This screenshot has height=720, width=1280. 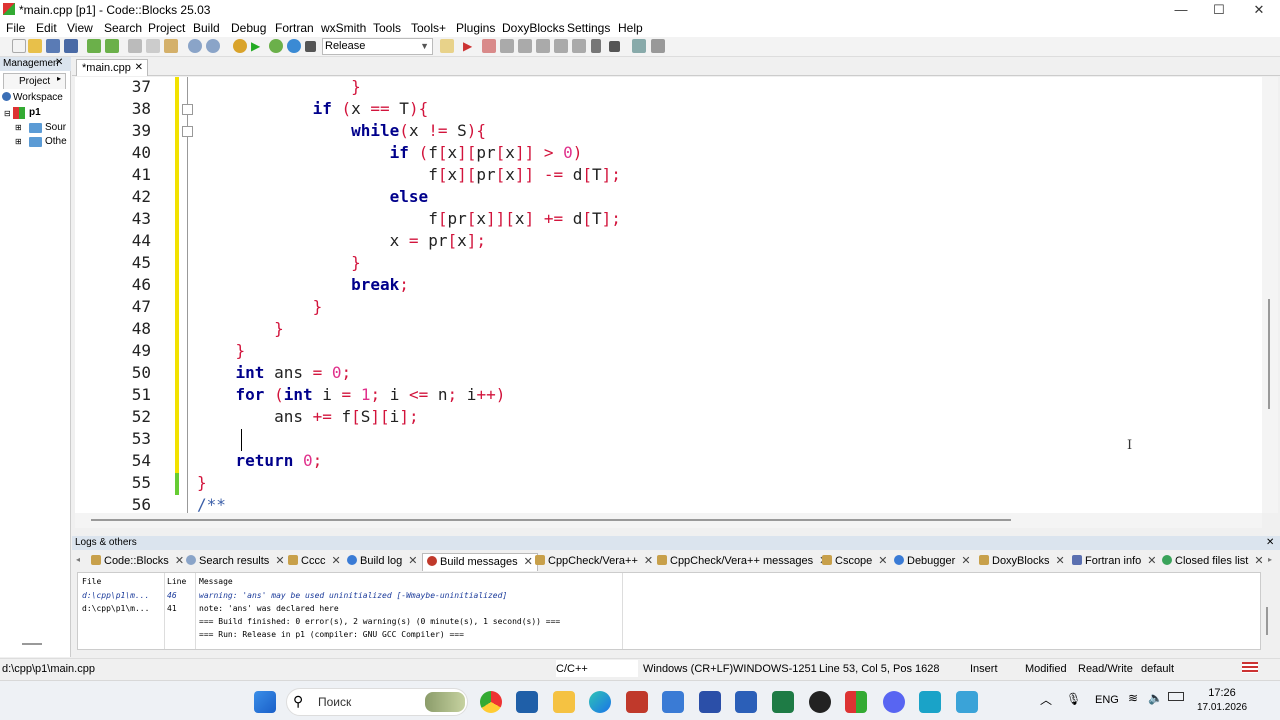 I want to click on code-line: f[pr[x]][x] += d[T];, so click(x=409, y=218).